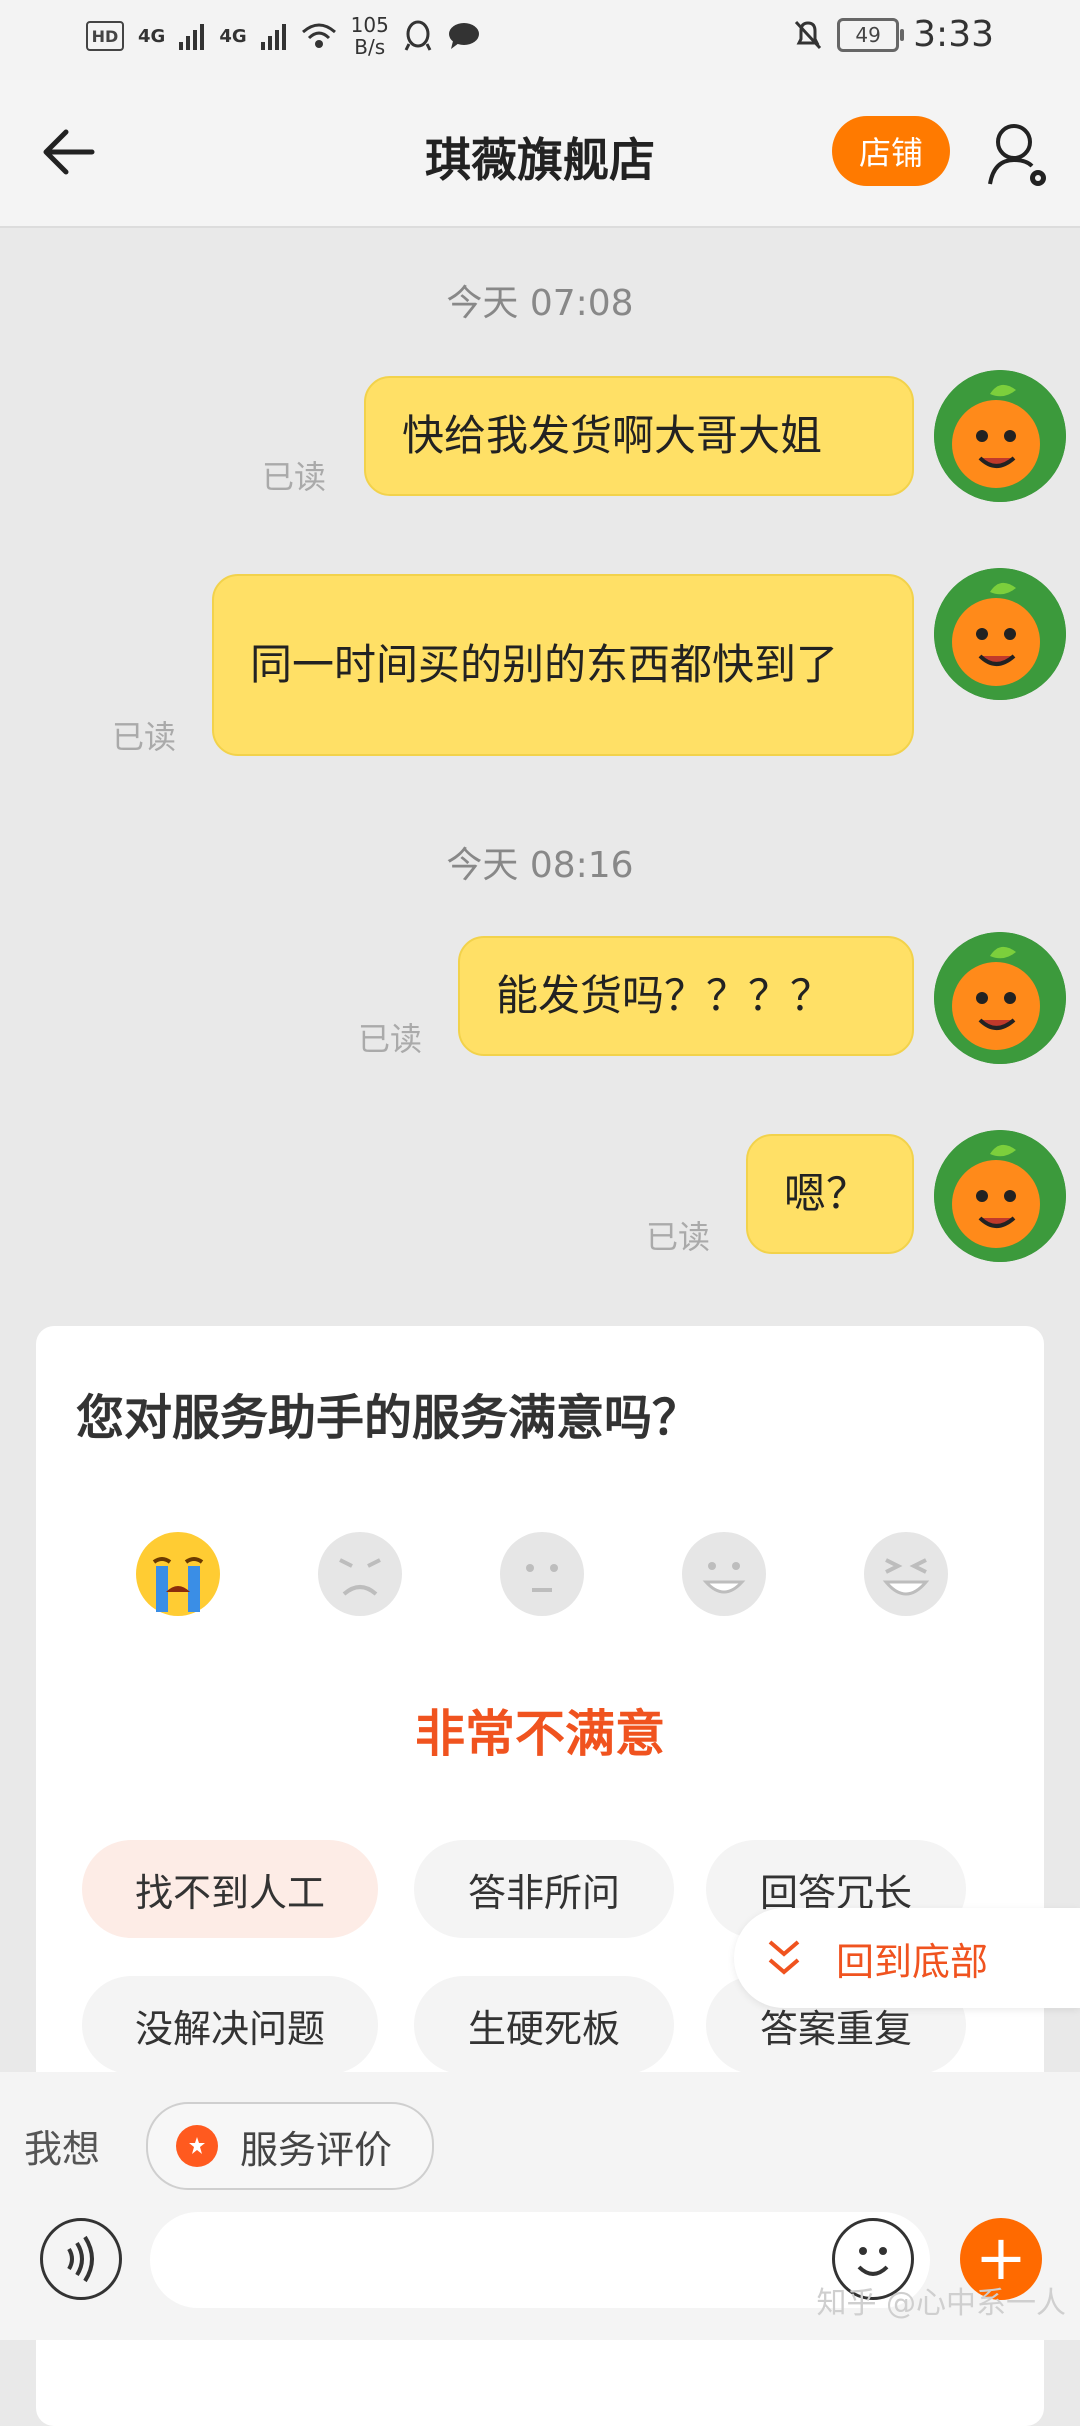  What do you see at coordinates (105, 36) in the screenshot?
I see `hd-icon: HD` at bounding box center [105, 36].